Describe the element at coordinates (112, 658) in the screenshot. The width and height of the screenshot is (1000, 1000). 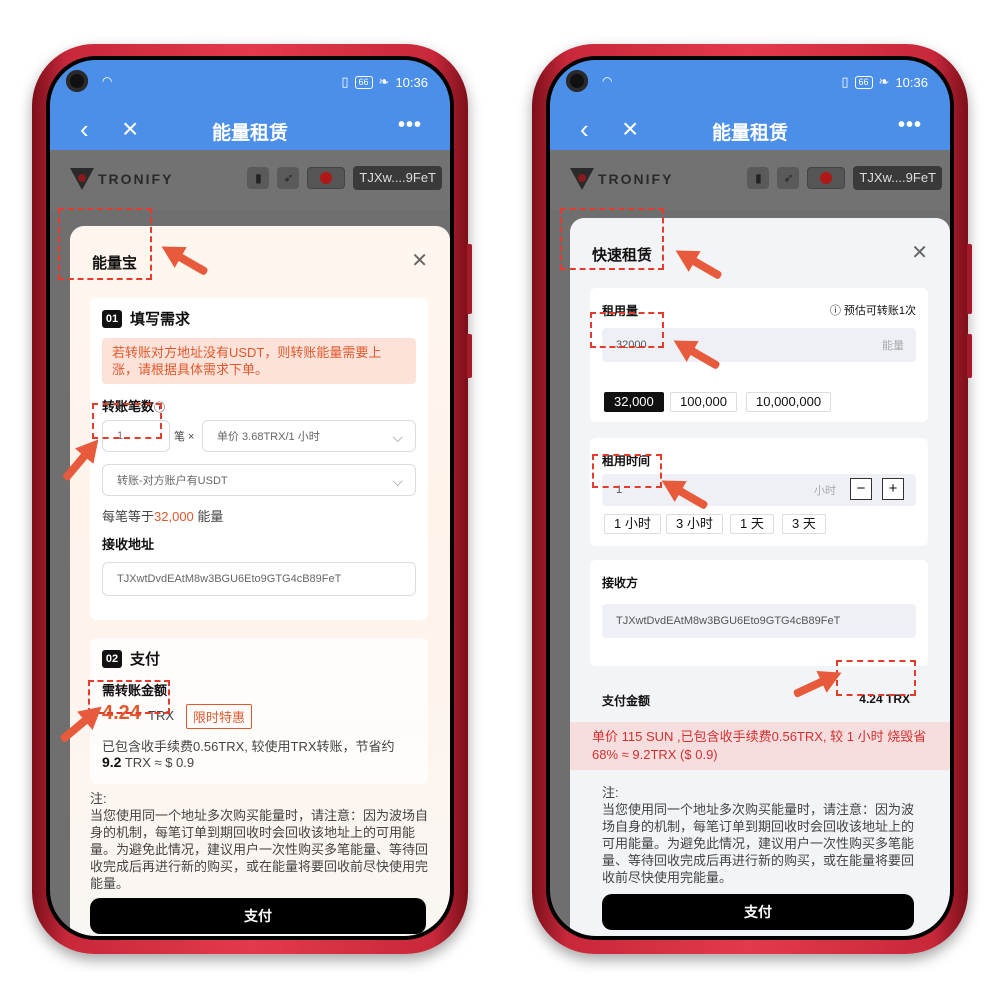
I see `step-number: 02` at that location.